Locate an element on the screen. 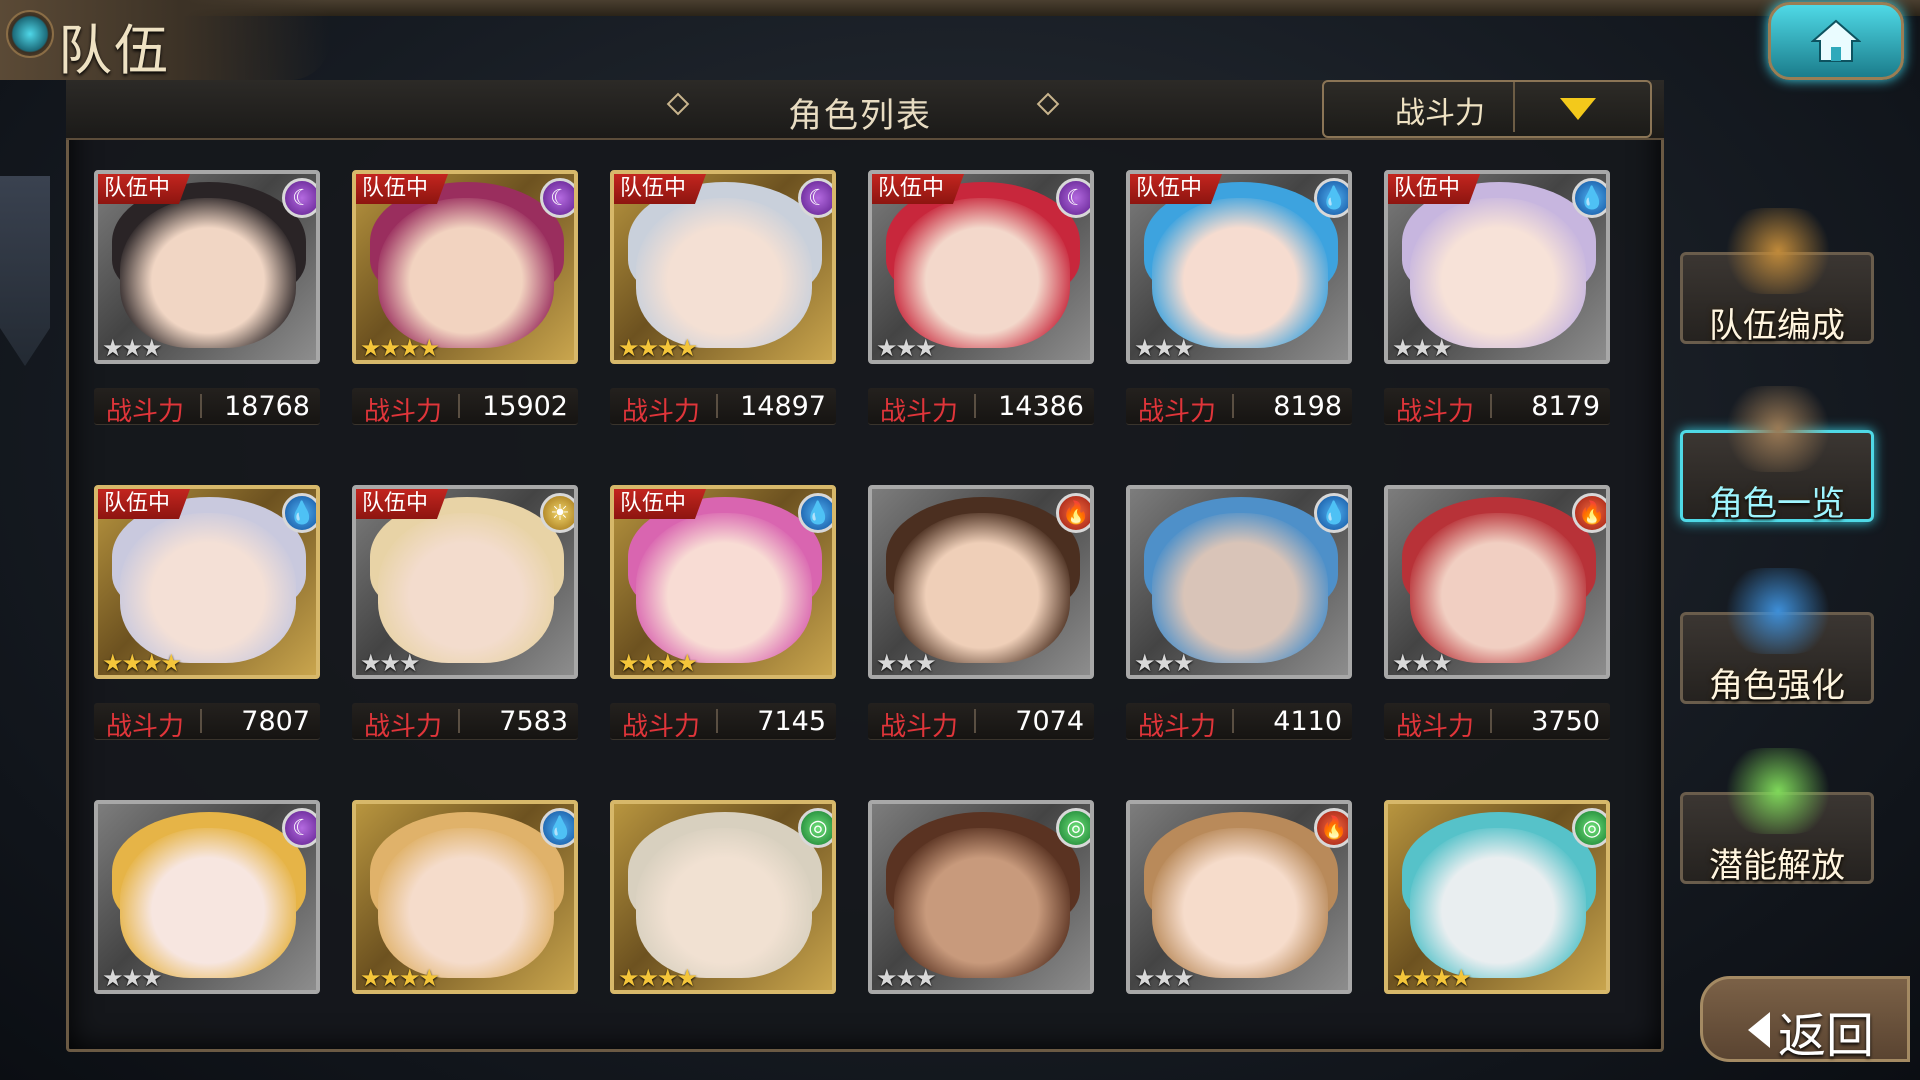 The height and width of the screenshot is (1080, 1920). potential-unlock-label: 潜能解放 is located at coordinates (1777, 862).